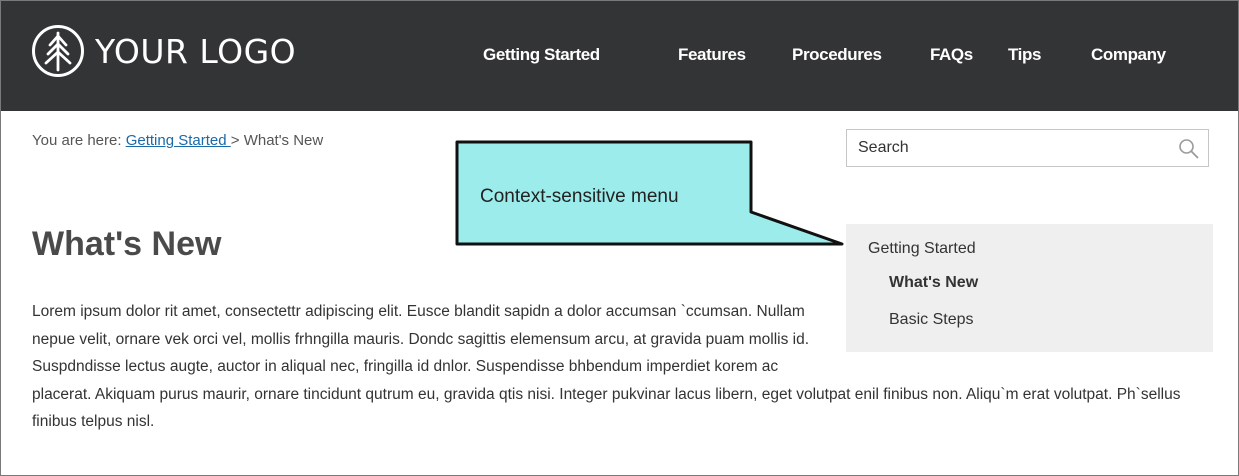  What do you see at coordinates (922, 249) in the screenshot?
I see `menu-item-getting-started: Getting Started` at bounding box center [922, 249].